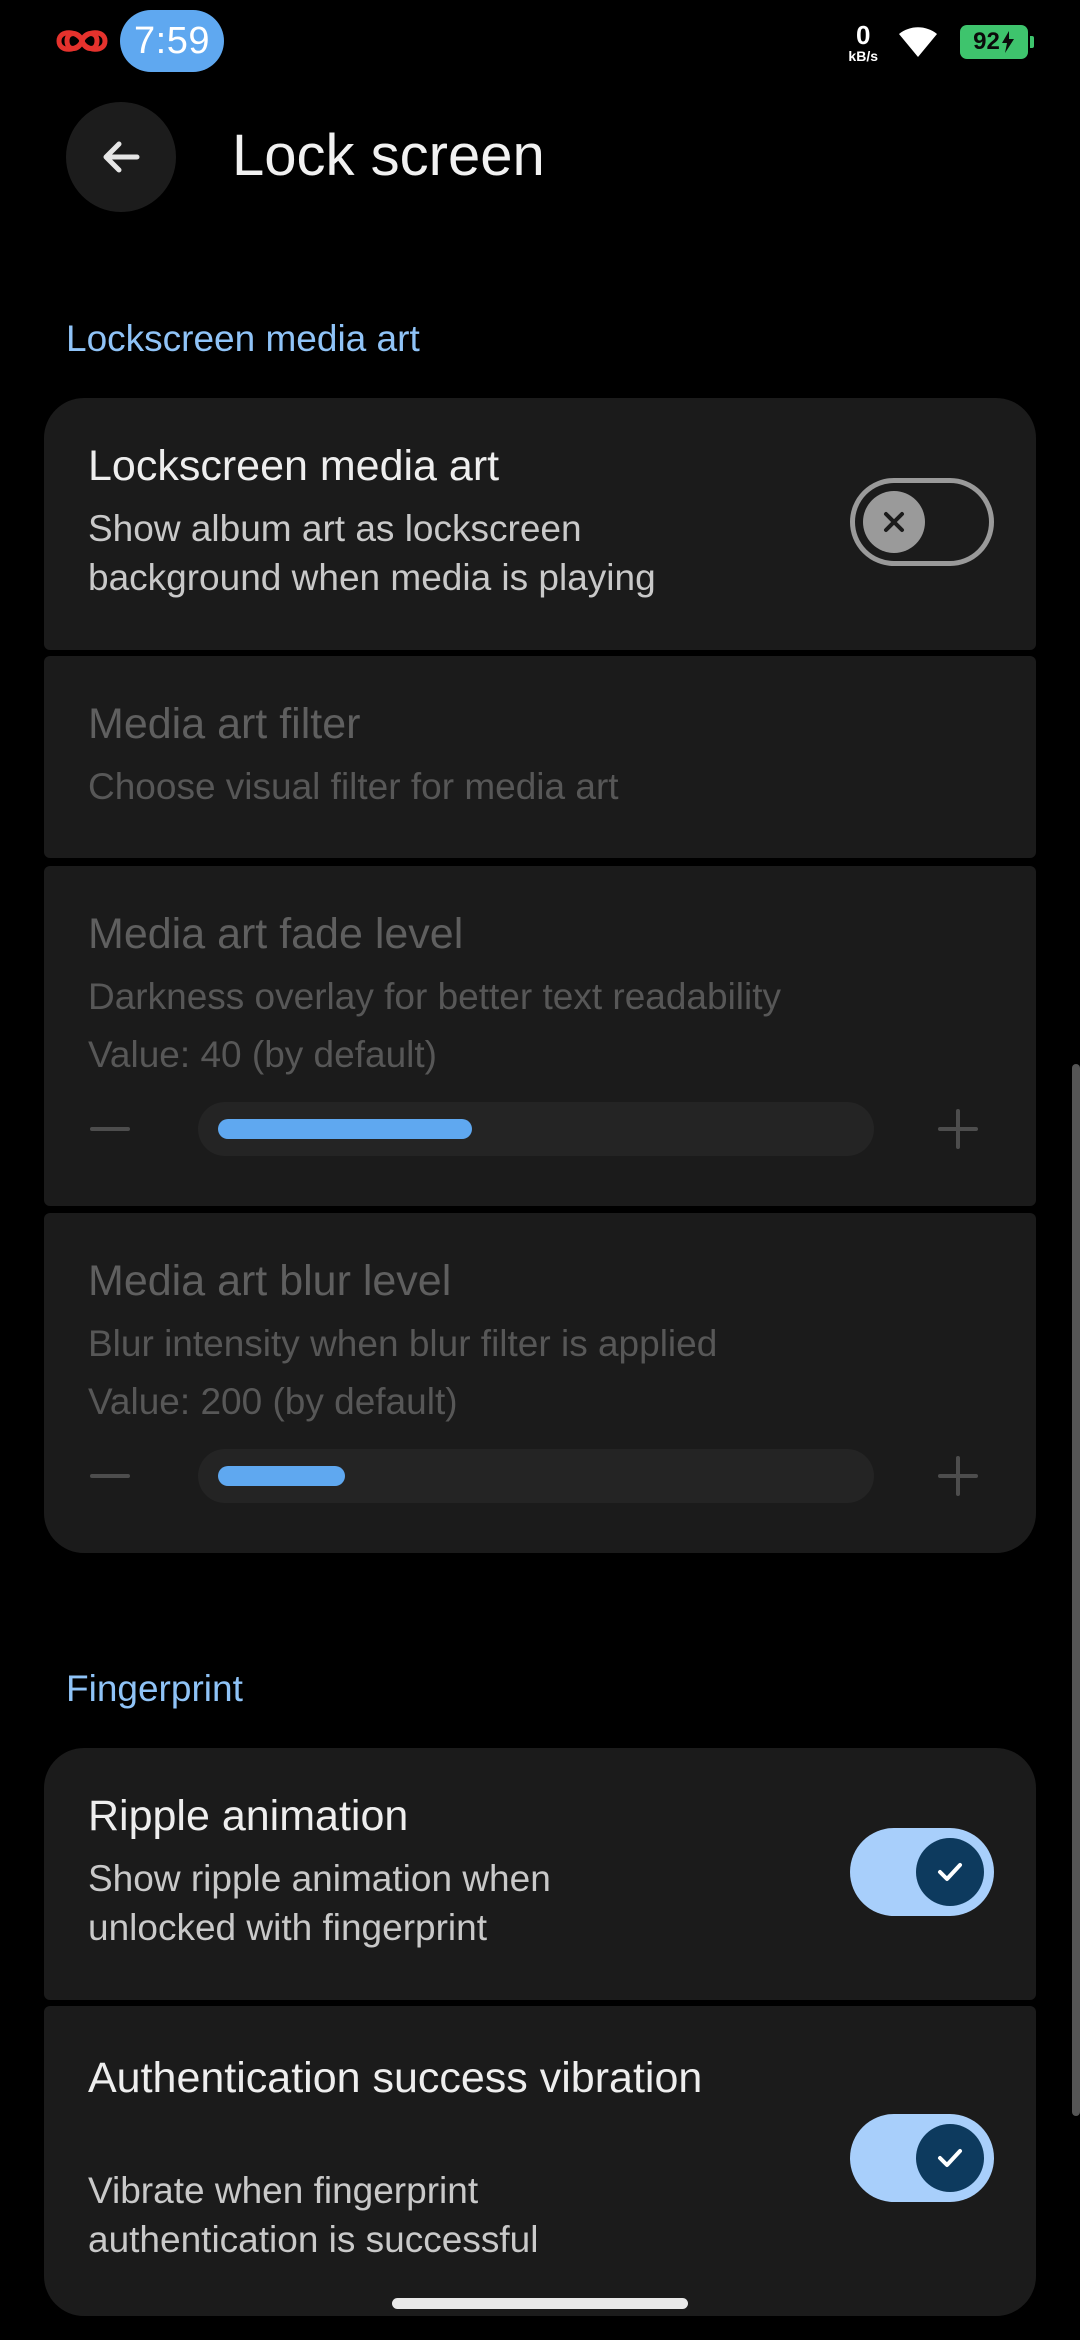 This screenshot has height=2340, width=1080. What do you see at coordinates (172, 41) in the screenshot?
I see `status-time: 7:59` at bounding box center [172, 41].